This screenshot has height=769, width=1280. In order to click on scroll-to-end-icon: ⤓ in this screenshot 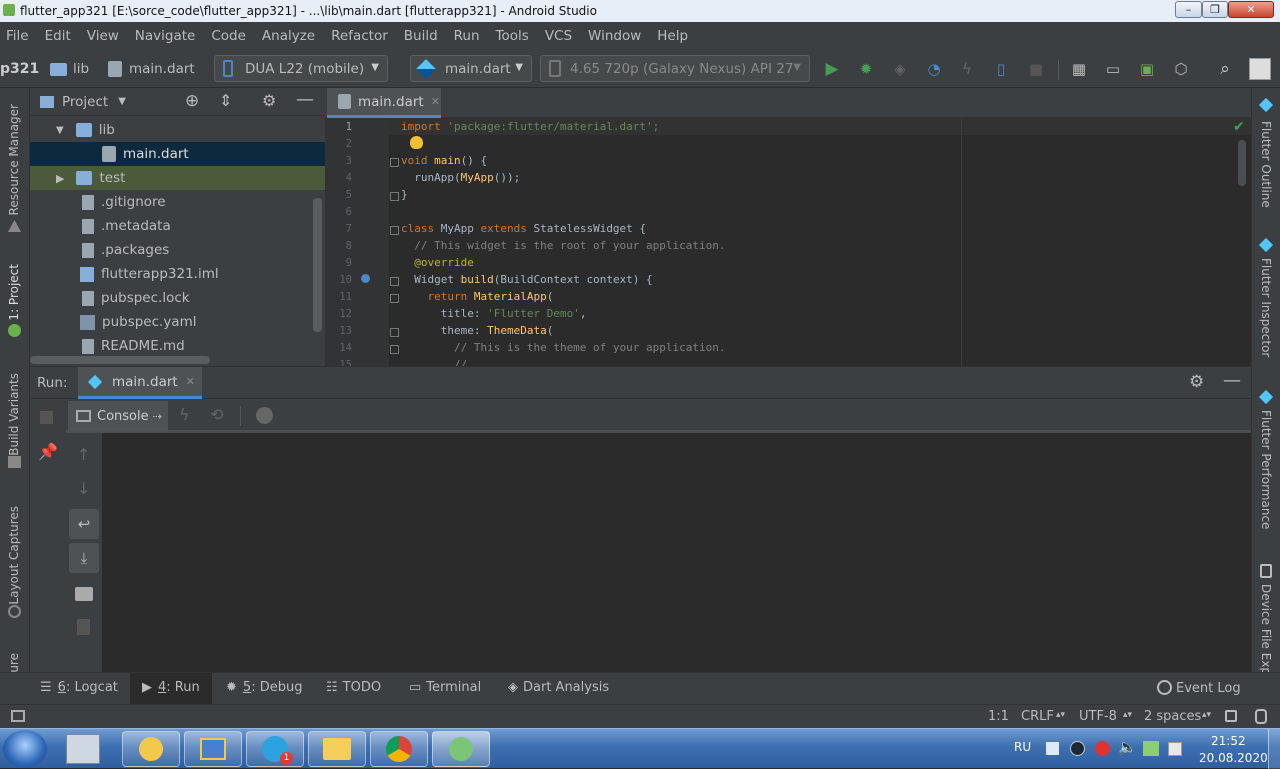, I will do `click(84, 558)`.